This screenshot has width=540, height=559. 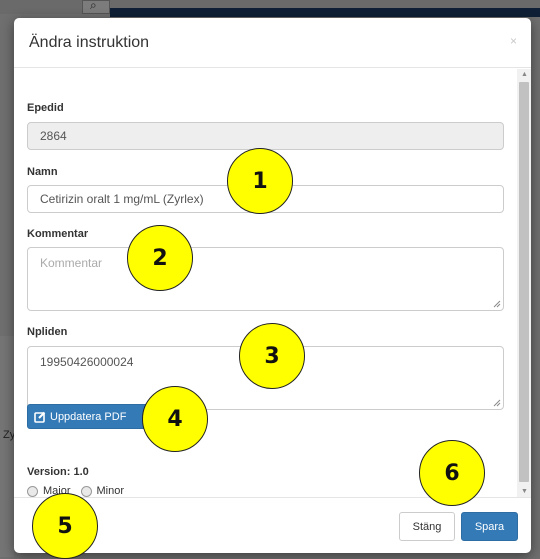 What do you see at coordinates (452, 473) in the screenshot?
I see `annotation-callout-6: 6` at bounding box center [452, 473].